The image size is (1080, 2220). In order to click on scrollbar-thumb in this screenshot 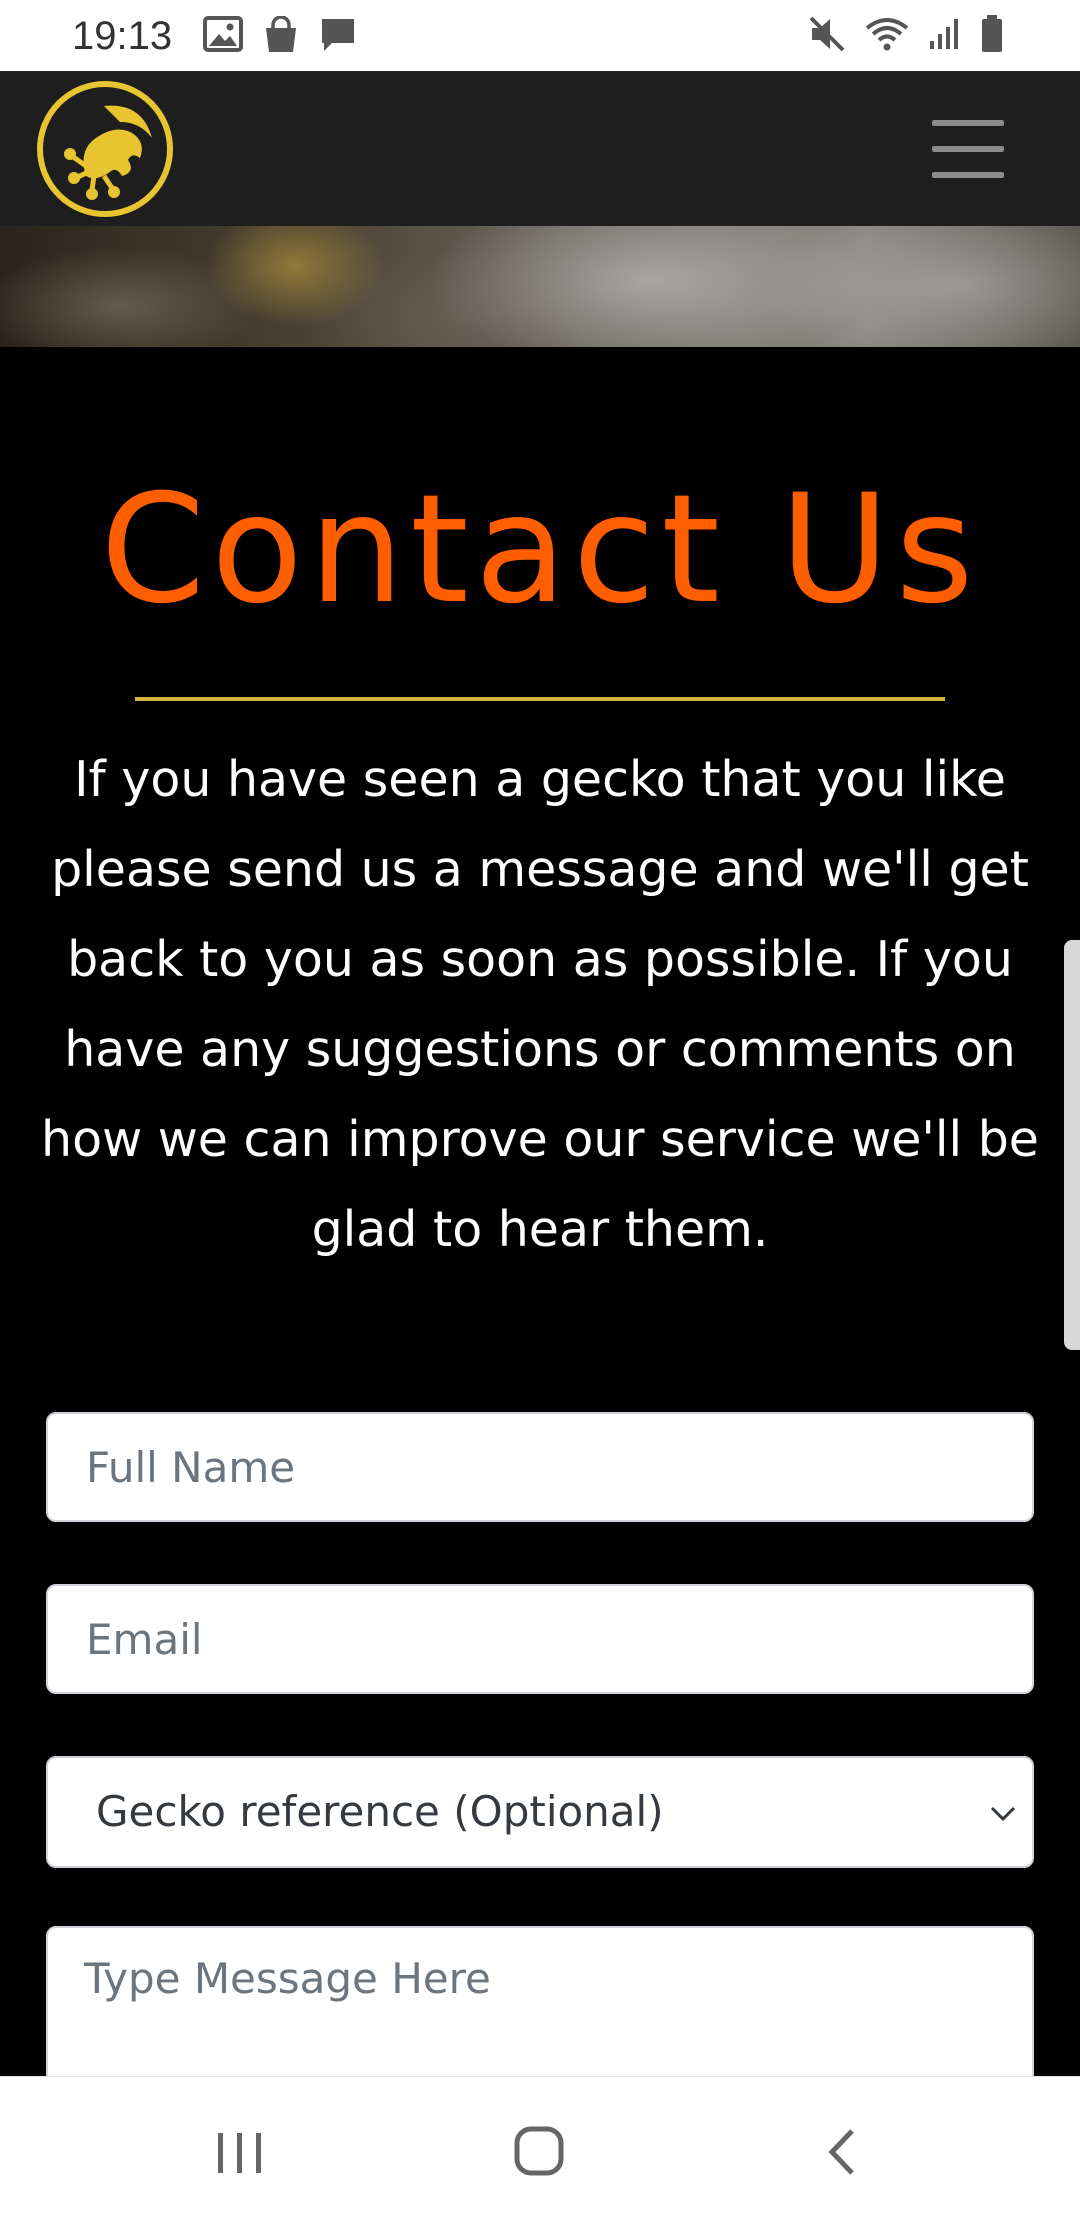, I will do `click(1072, 1145)`.